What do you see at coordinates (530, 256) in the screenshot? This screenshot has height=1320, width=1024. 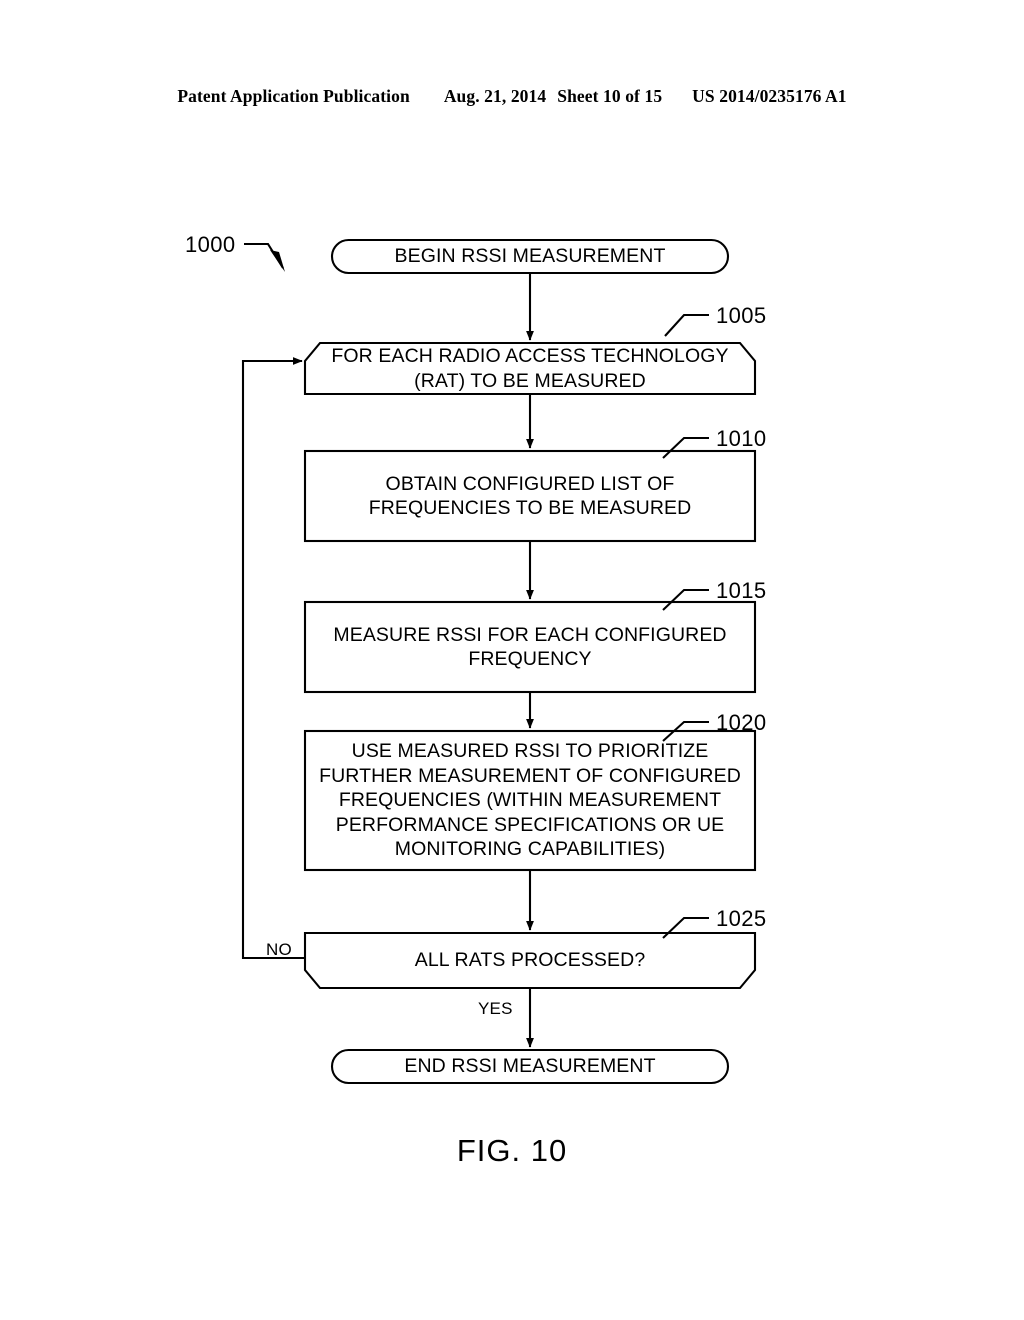 I see `node-shape-begin` at bounding box center [530, 256].